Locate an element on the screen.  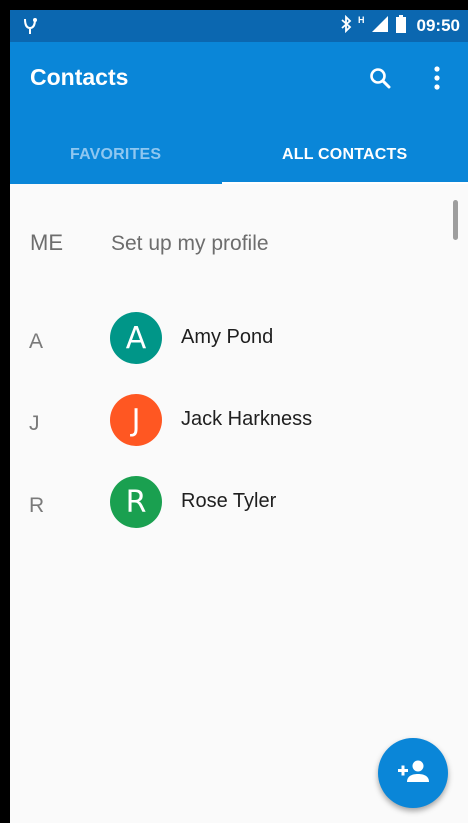
battery-icon is located at coordinates (401, 26).